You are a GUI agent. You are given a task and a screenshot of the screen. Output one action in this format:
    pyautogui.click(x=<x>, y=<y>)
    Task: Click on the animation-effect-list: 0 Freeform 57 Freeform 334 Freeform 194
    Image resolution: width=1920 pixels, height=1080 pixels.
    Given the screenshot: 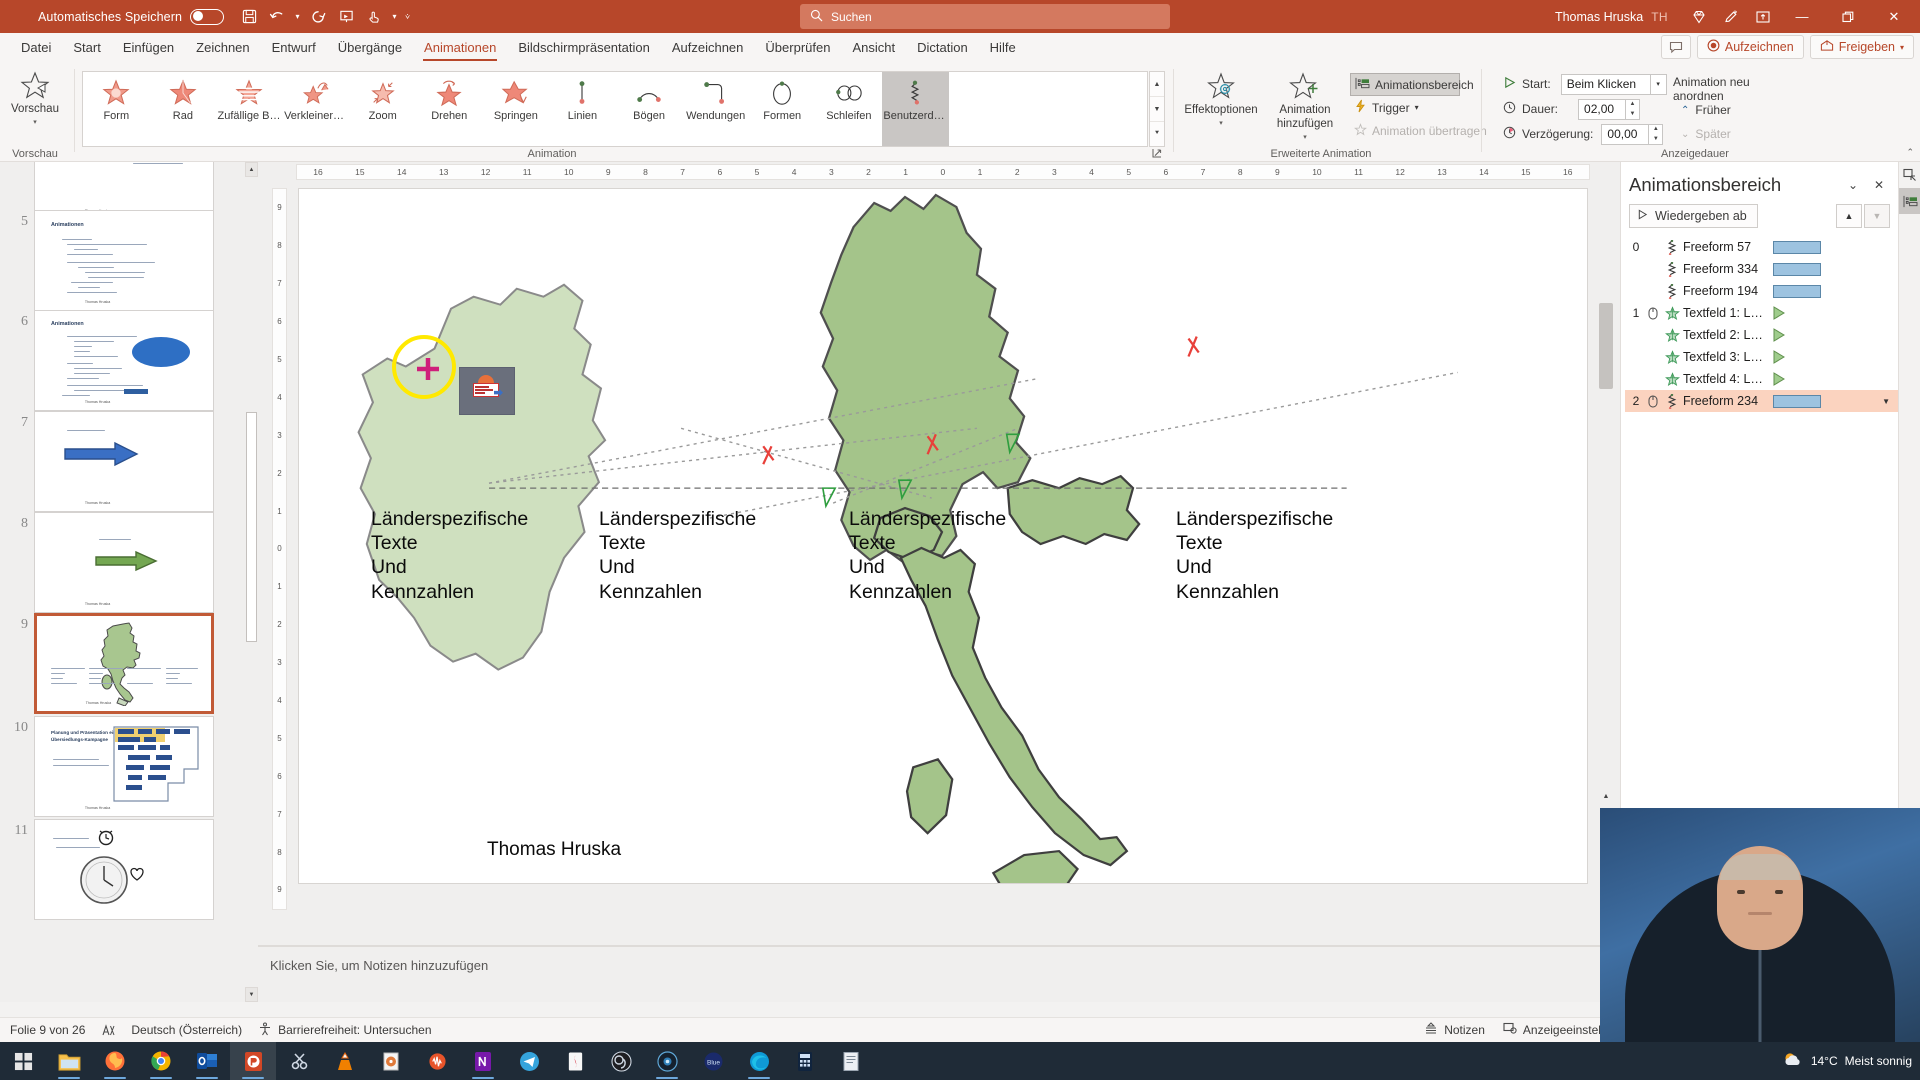 What is the action you would take?
    pyautogui.click(x=1759, y=324)
    